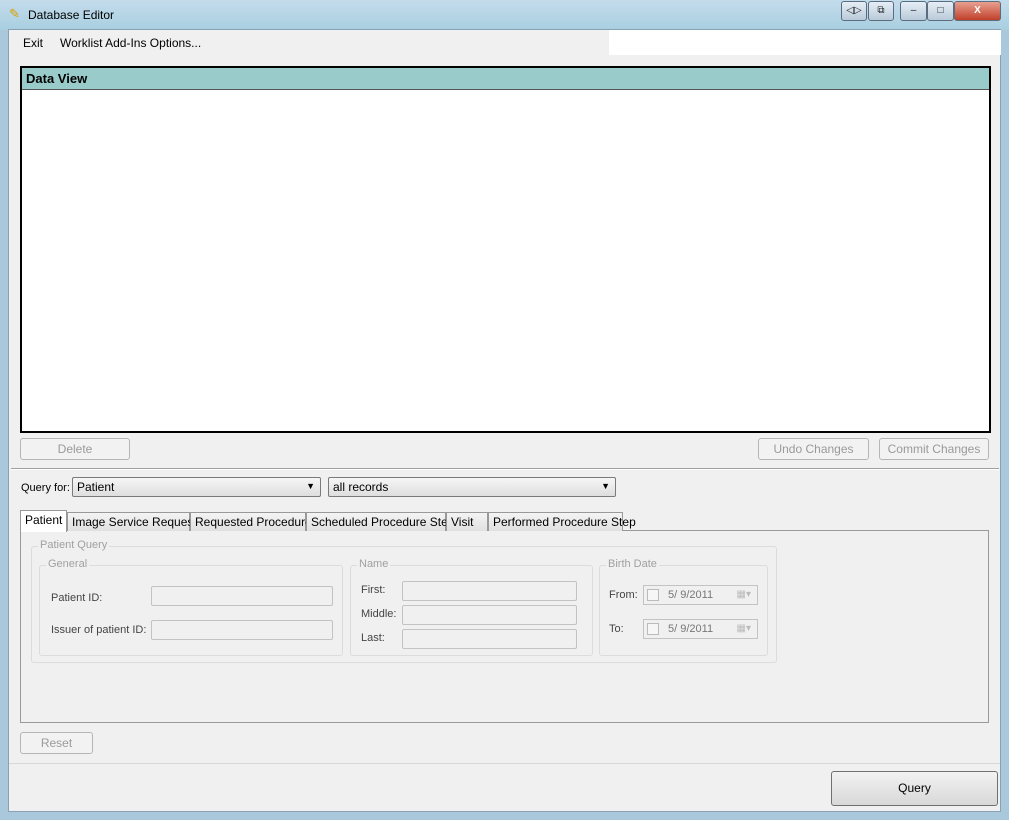 Image resolution: width=1009 pixels, height=820 pixels. I want to click on first-name-input, so click(489, 591).